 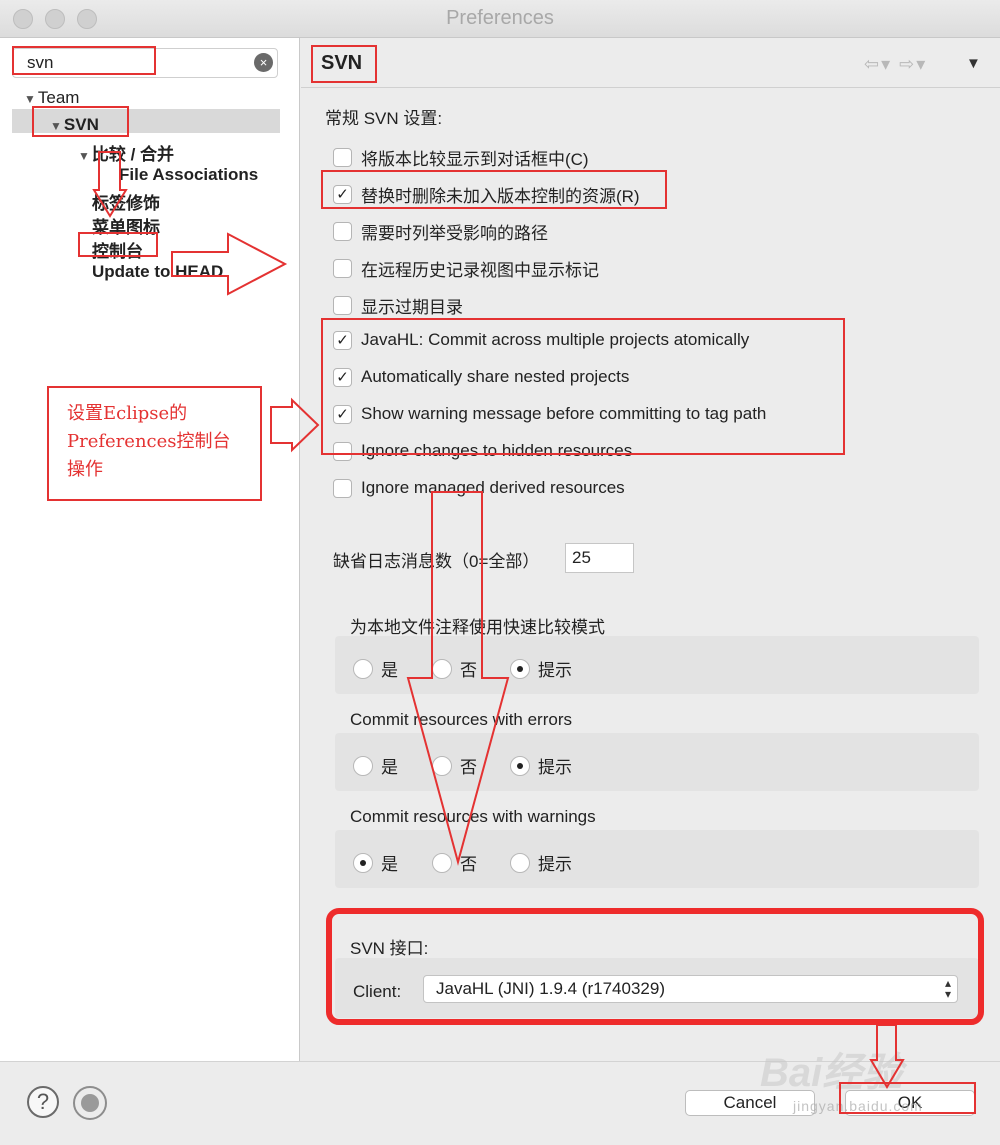 I want to click on log-count-input: 25, so click(x=599, y=558).